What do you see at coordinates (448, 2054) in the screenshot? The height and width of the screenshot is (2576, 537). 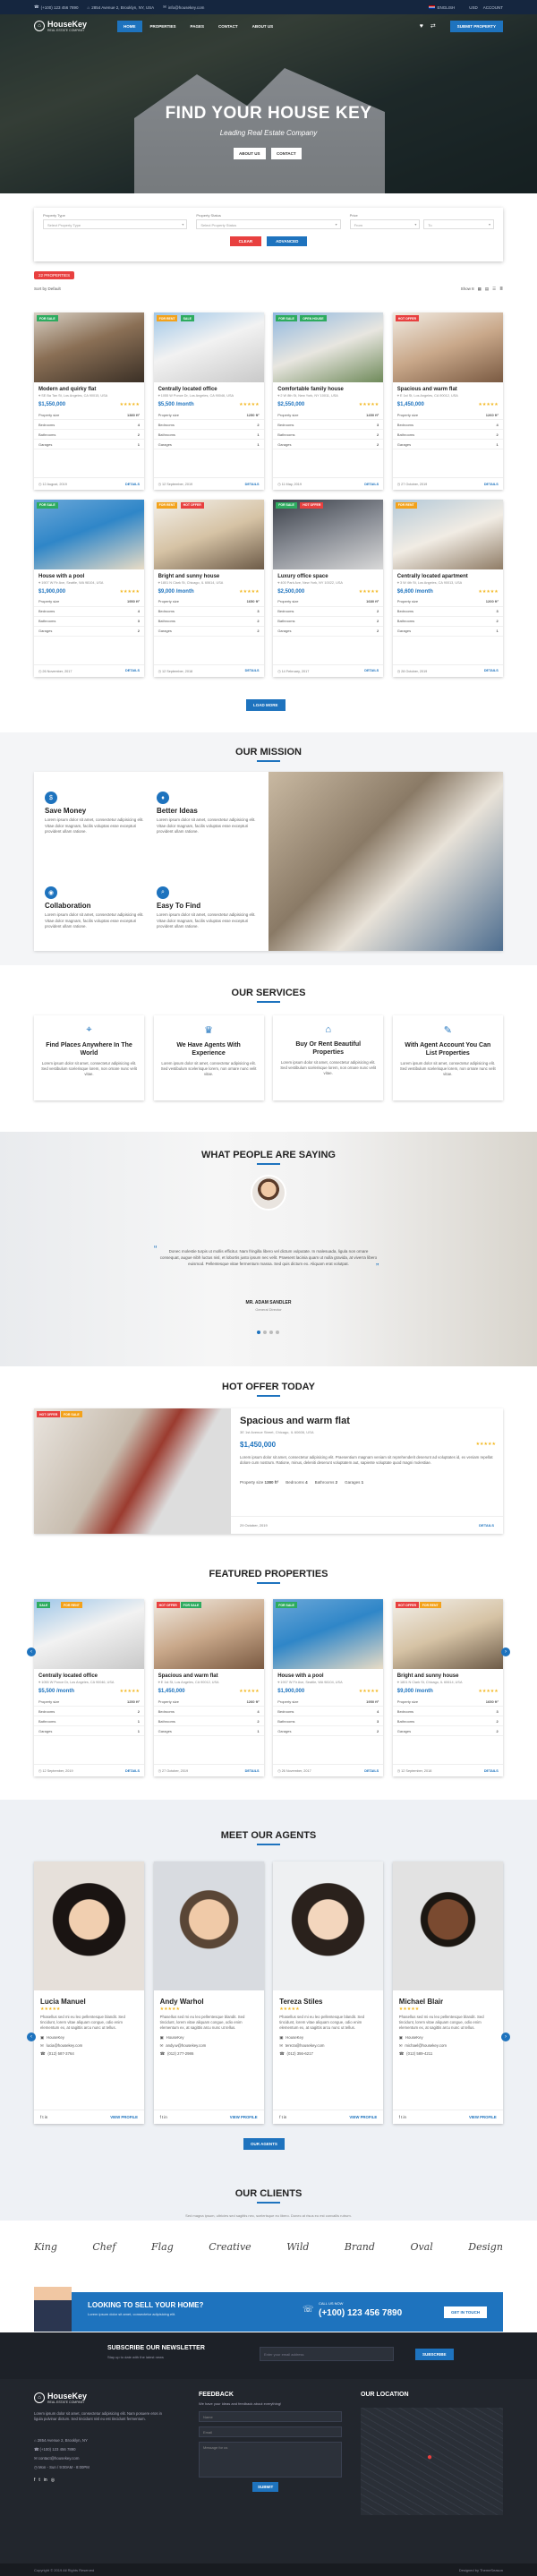 I see `agent-phone: ☎ (012) 589-4211` at bounding box center [448, 2054].